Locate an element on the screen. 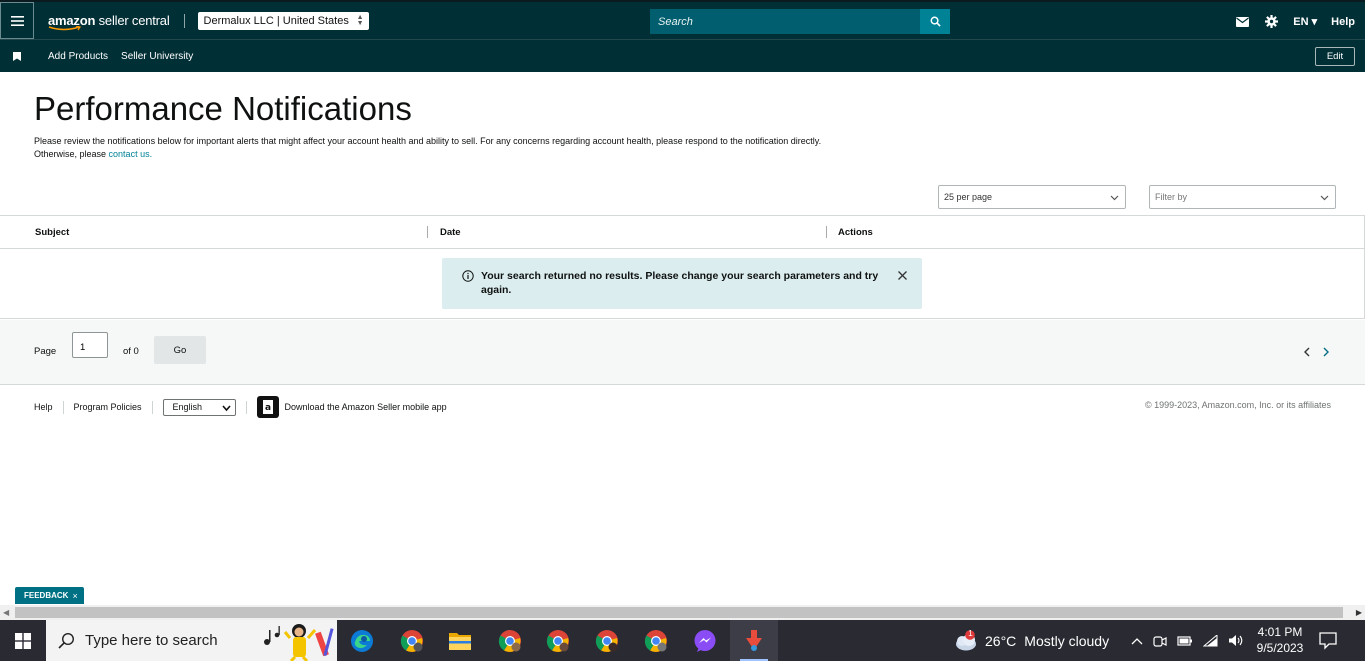 The width and height of the screenshot is (1365, 661). page-count: of 0 is located at coordinates (131, 351).